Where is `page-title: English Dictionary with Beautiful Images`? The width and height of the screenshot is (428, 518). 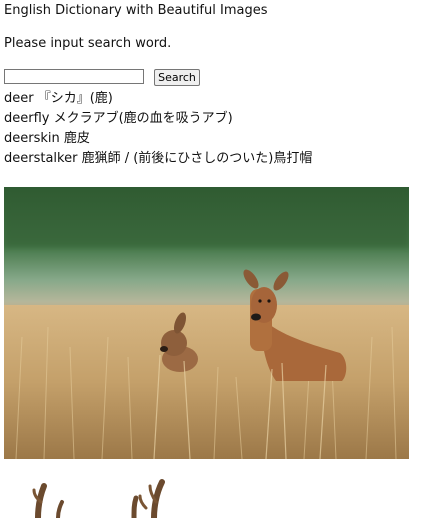
page-title: English Dictionary with Beautiful Images is located at coordinates (136, 10).